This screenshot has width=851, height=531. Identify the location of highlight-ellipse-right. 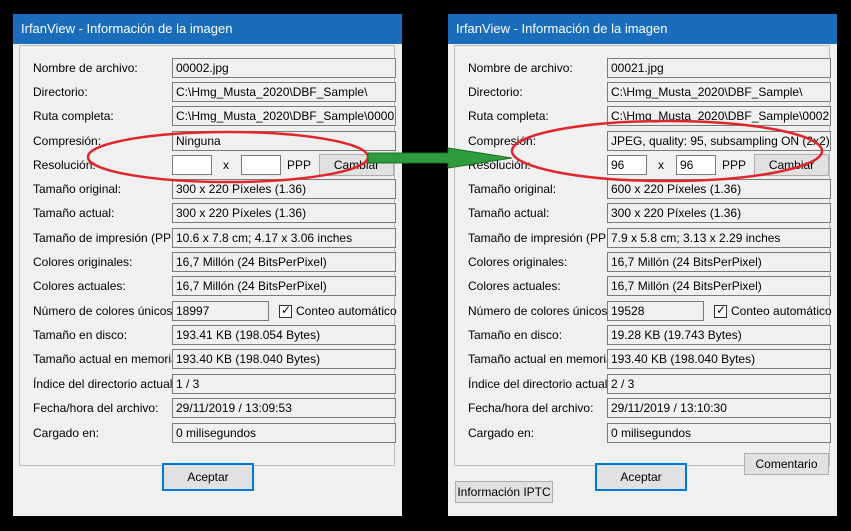
(667, 151).